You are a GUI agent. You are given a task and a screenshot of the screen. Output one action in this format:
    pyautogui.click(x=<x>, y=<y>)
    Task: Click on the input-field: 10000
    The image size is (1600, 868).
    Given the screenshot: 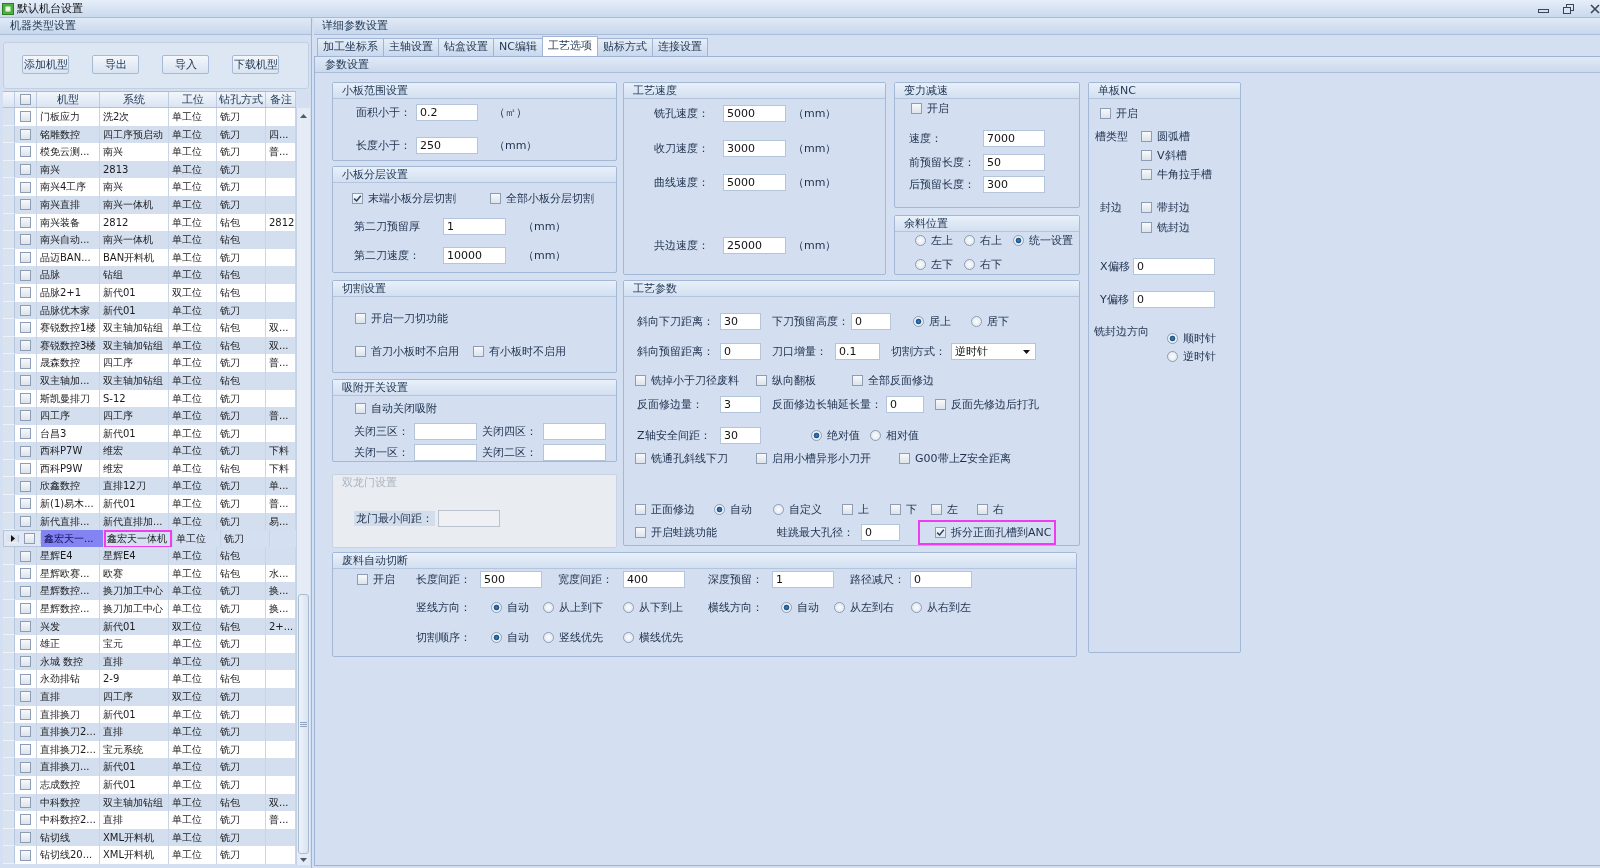 What is the action you would take?
    pyautogui.click(x=474, y=255)
    